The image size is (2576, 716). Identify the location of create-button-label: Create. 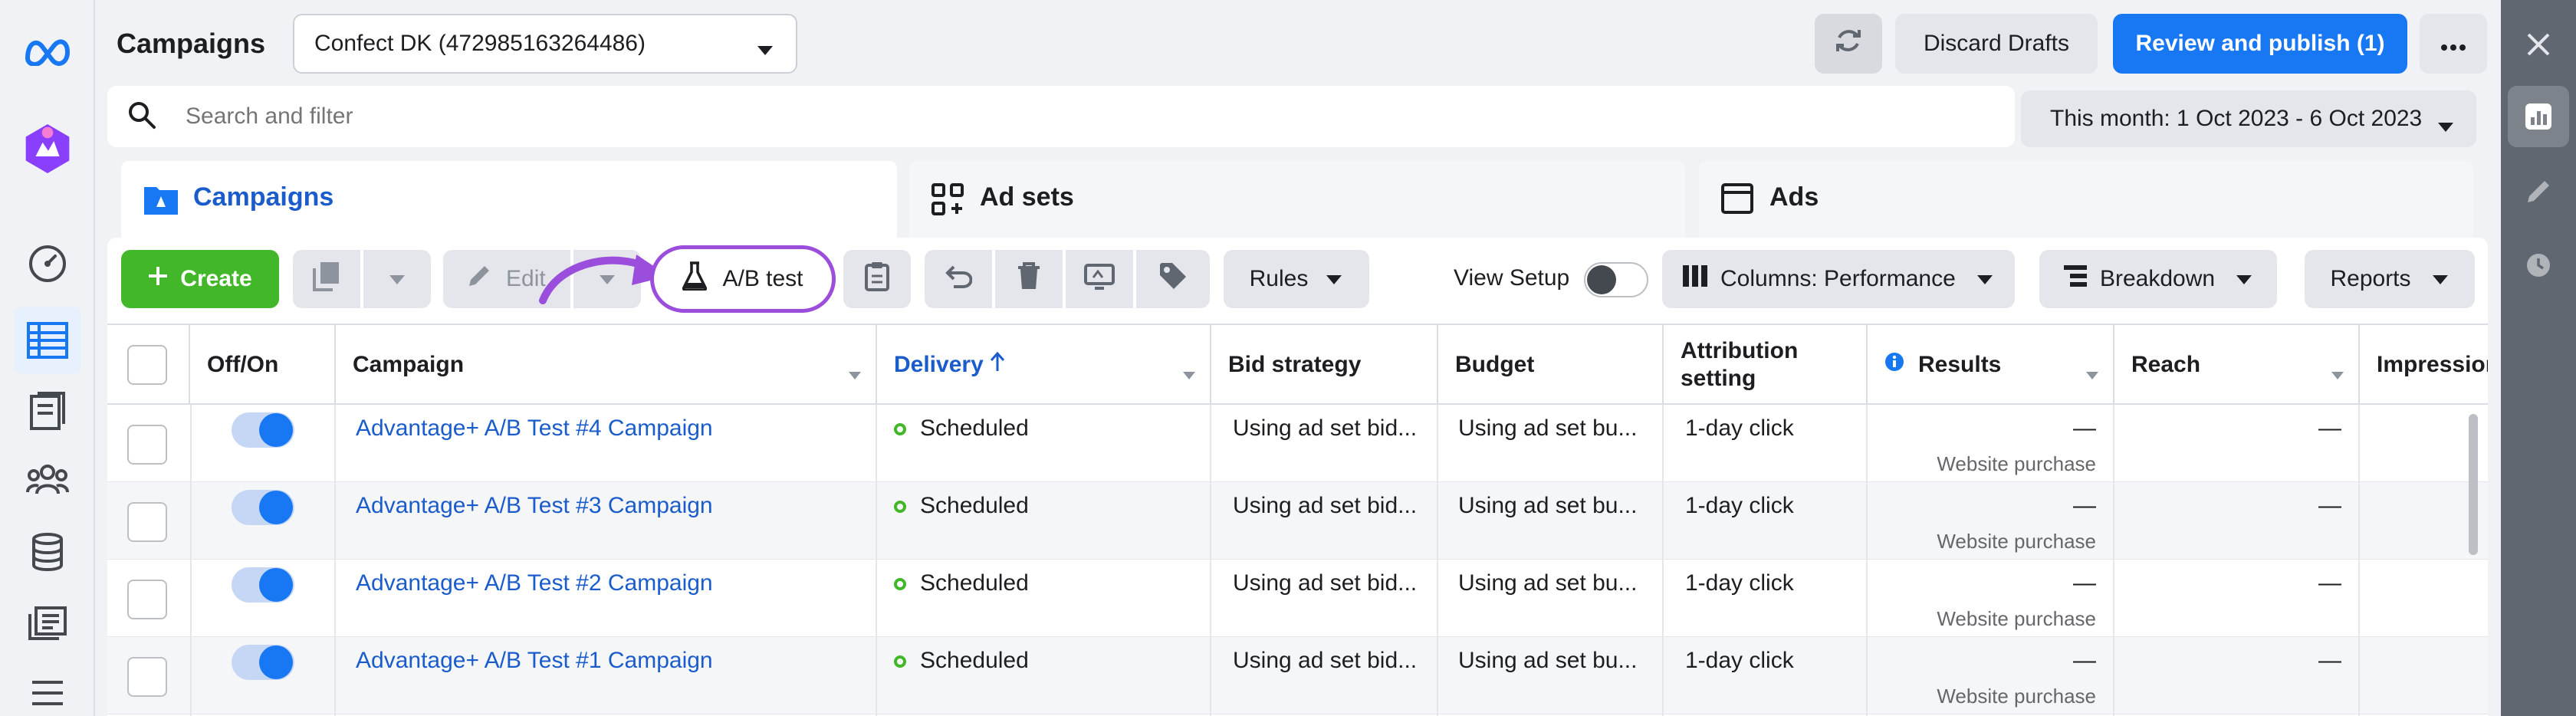
(216, 278).